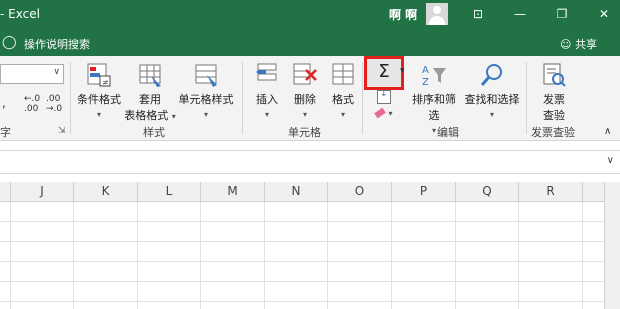 The image size is (620, 309). Describe the element at coordinates (343, 99) in the screenshot. I see `format-label: 格式` at that location.